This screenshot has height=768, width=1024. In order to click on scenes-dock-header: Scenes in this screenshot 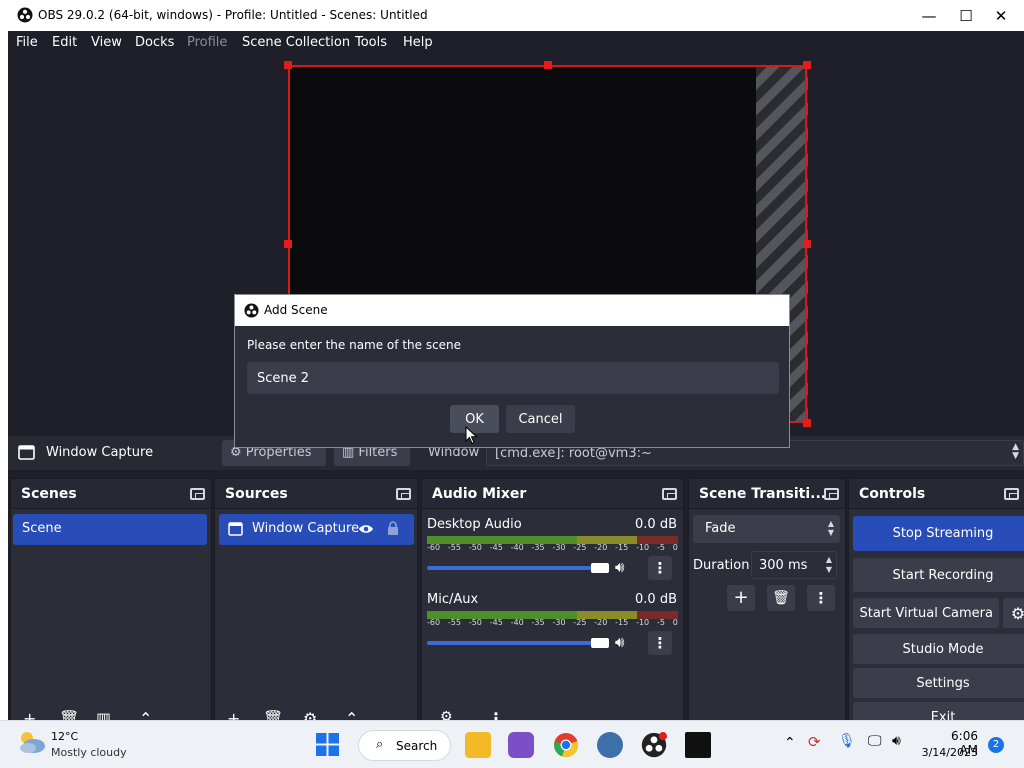, I will do `click(111, 494)`.